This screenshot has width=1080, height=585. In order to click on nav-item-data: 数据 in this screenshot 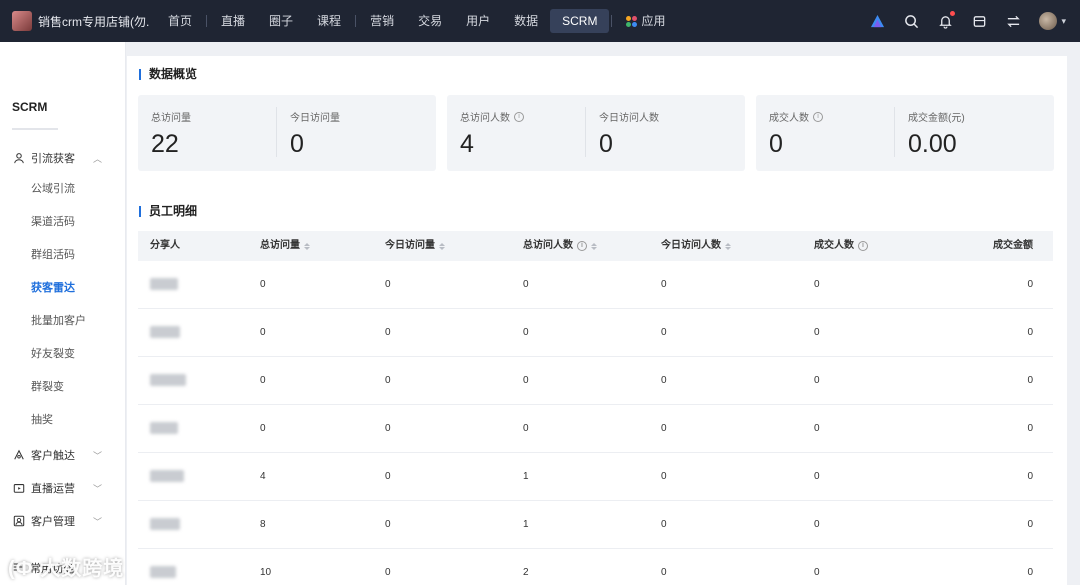, I will do `click(526, 21)`.